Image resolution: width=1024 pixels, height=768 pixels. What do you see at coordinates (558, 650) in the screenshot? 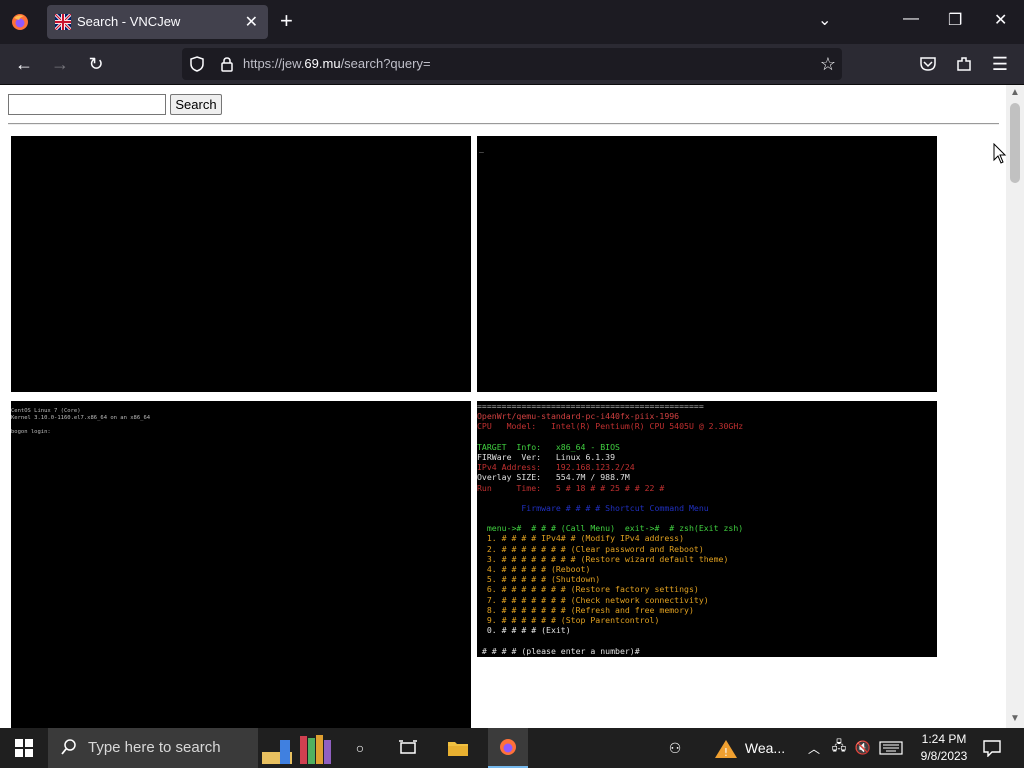
I see `openwrt-console-line: # # # # (please enter a number)#` at bounding box center [558, 650].